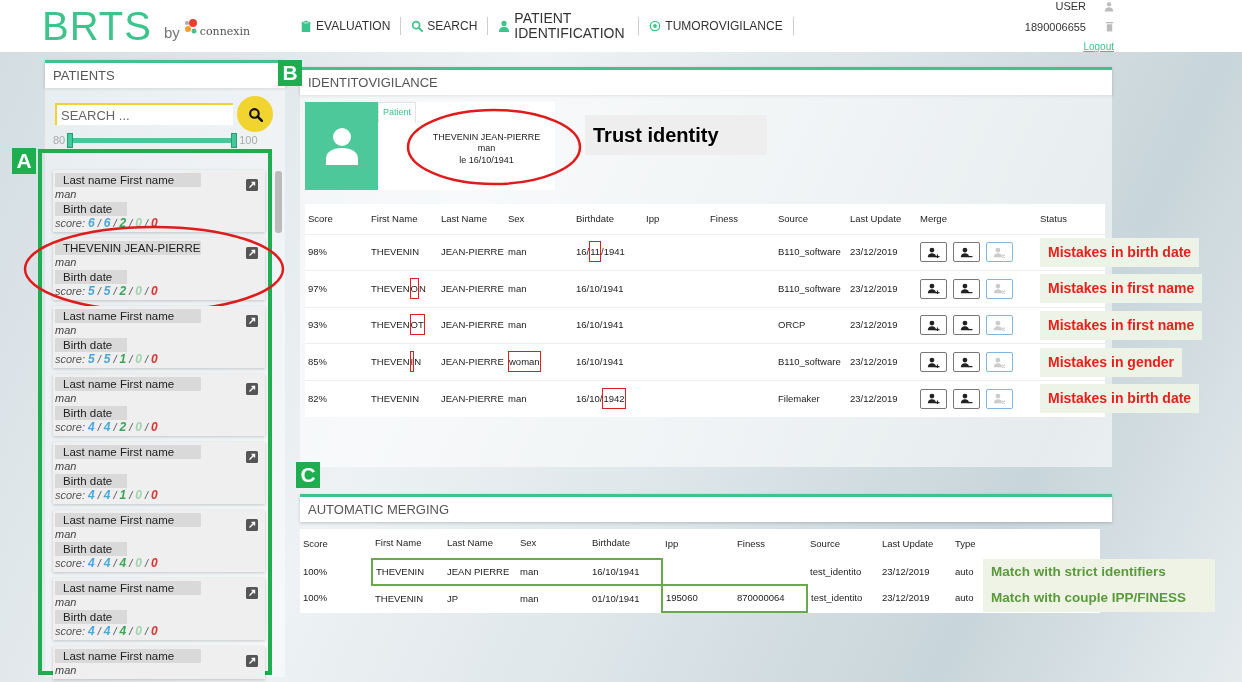 The height and width of the screenshot is (682, 1242). What do you see at coordinates (933, 218) in the screenshot?
I see `column-header: Merge` at bounding box center [933, 218].